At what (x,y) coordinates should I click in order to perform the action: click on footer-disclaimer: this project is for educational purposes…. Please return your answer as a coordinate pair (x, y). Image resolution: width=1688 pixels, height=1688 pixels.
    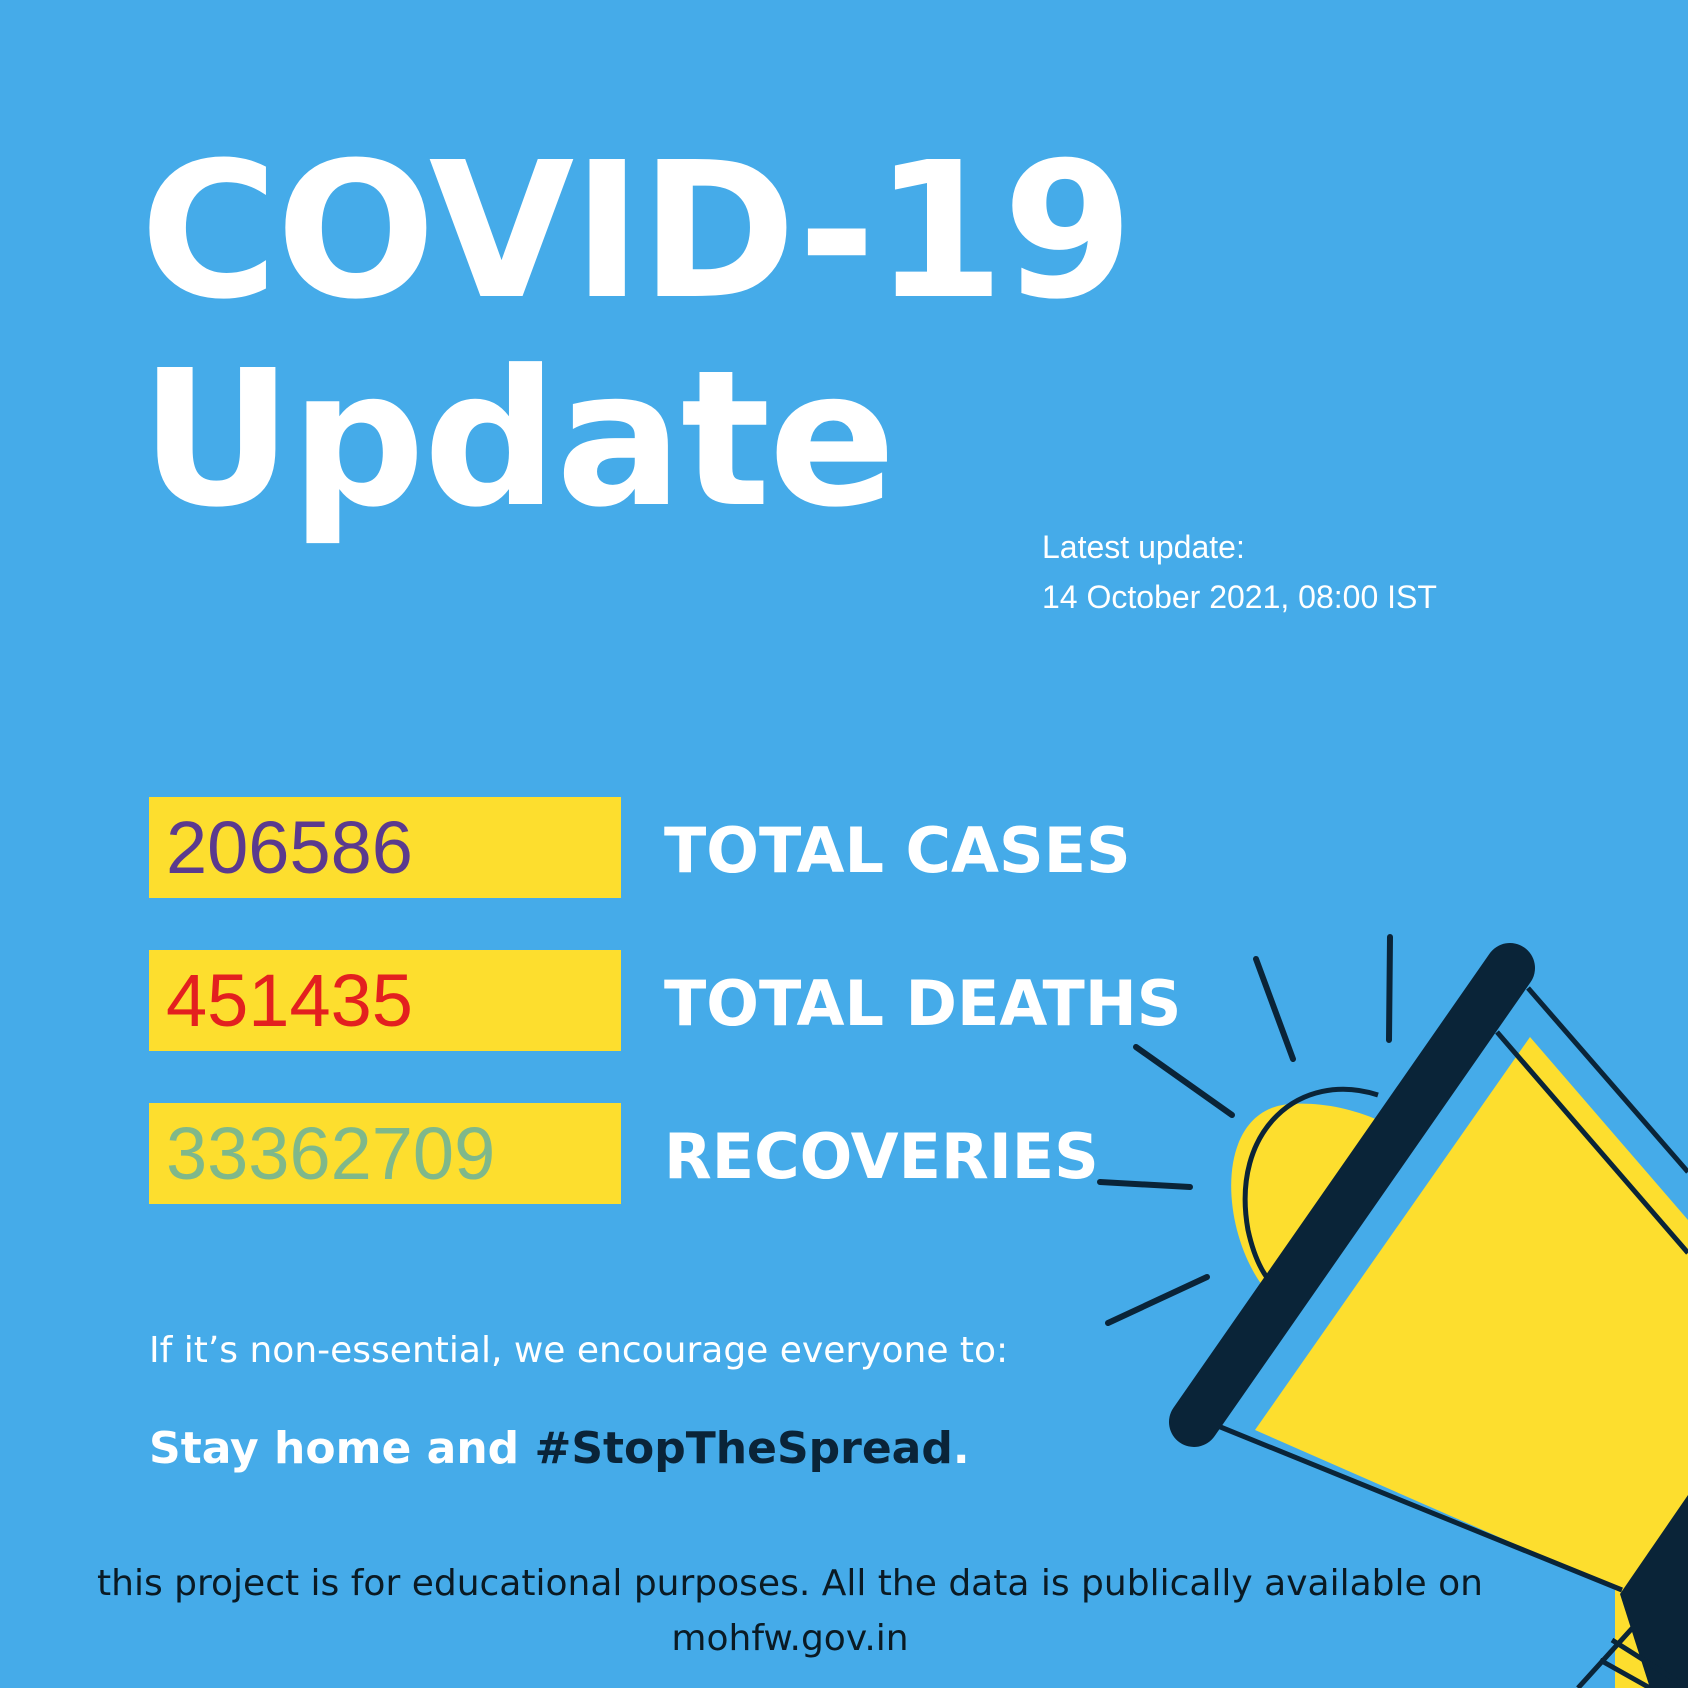
    Looking at the image, I should click on (790, 1611).